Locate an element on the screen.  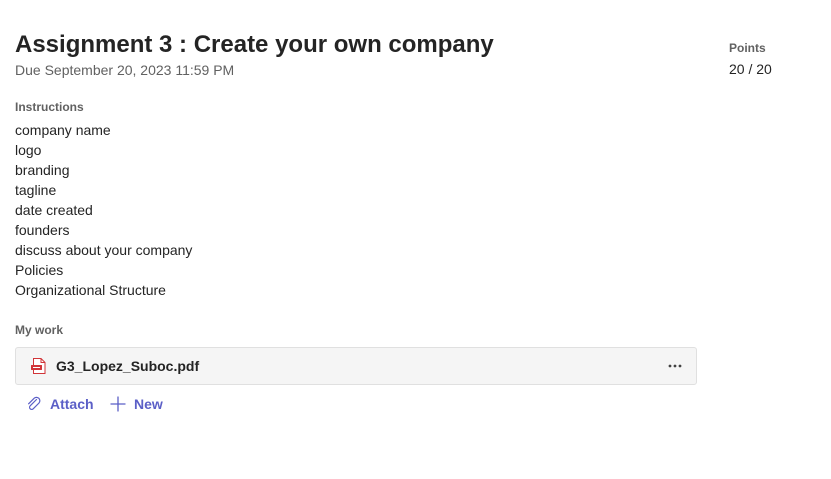
ellipsis-icon is located at coordinates (675, 366).